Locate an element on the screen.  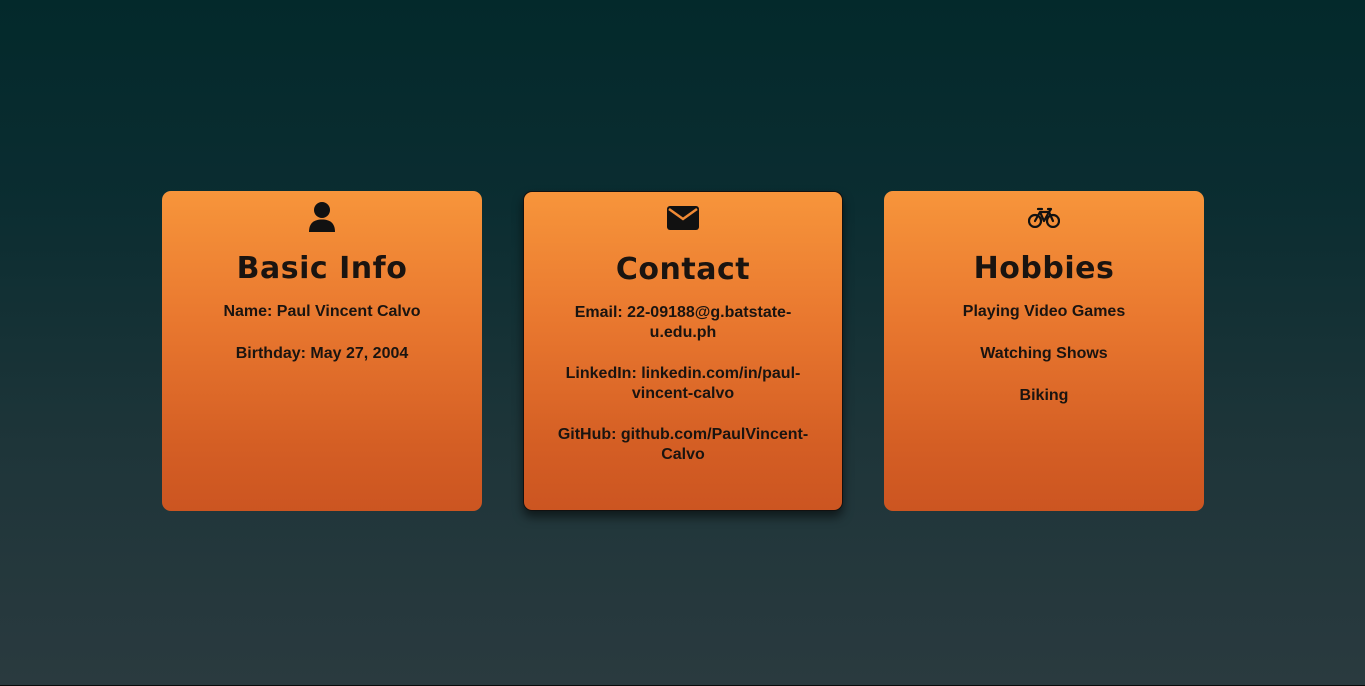
hobby-item: Watching Shows is located at coordinates (1044, 353).